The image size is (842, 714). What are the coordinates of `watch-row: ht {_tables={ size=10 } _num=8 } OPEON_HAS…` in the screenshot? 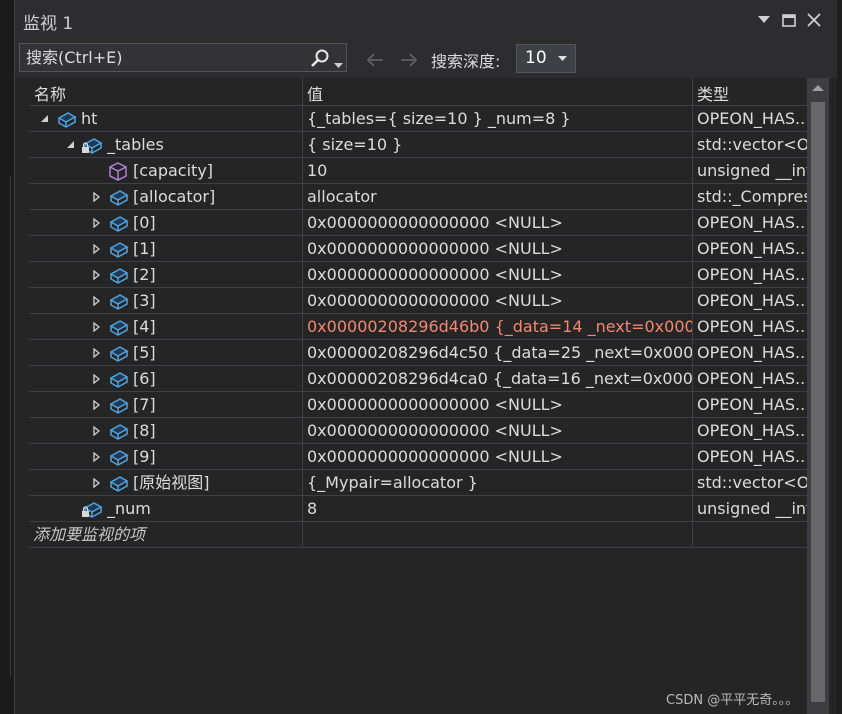 It's located at (425, 119).